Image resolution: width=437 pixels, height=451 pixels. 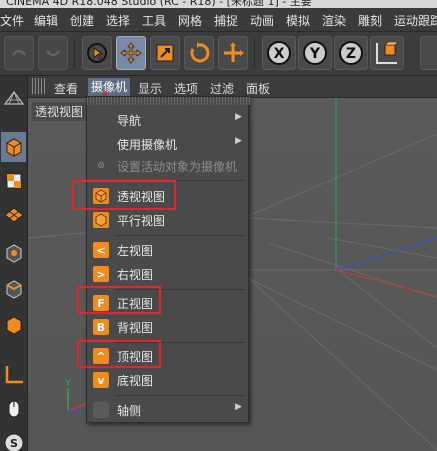 What do you see at coordinates (298, 20) in the screenshot?
I see `menu-simulate: 模拟` at bounding box center [298, 20].